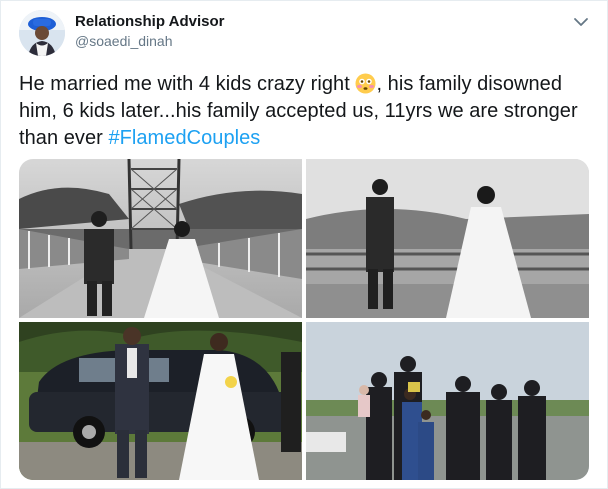 The image size is (608, 489). What do you see at coordinates (42, 33) in the screenshot?
I see `avatar` at bounding box center [42, 33].